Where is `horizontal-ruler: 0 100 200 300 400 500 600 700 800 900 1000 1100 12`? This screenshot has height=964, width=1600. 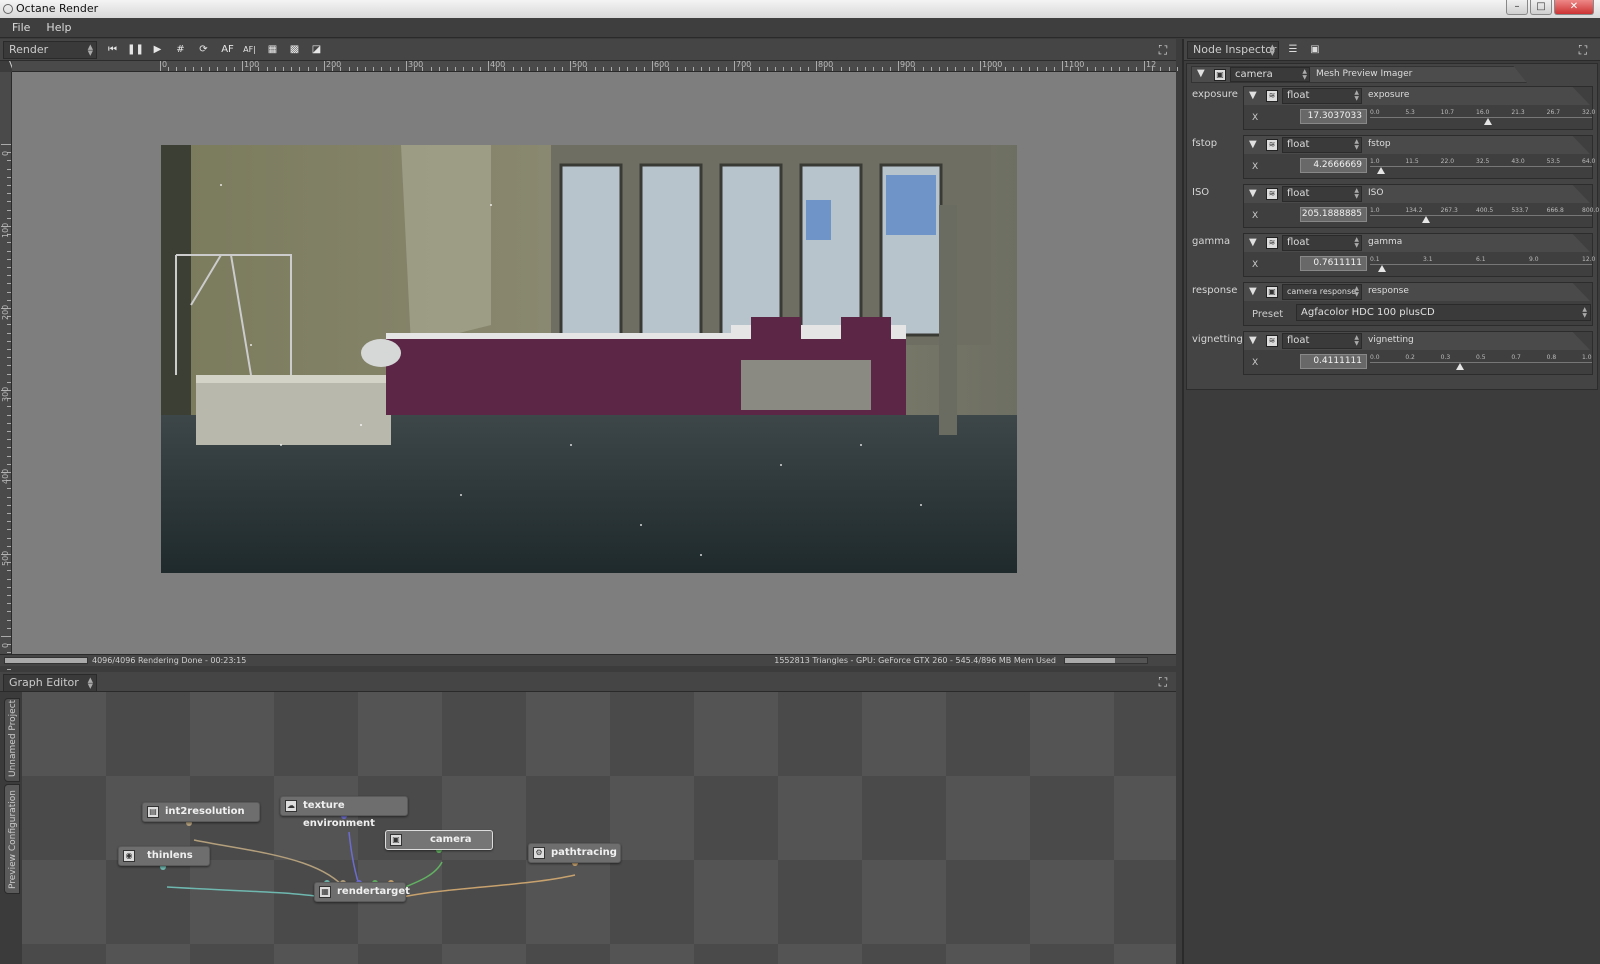 horizontal-ruler: 0 100 200 300 400 500 600 700 800 900 1000 1100 12 is located at coordinates (677, 66).